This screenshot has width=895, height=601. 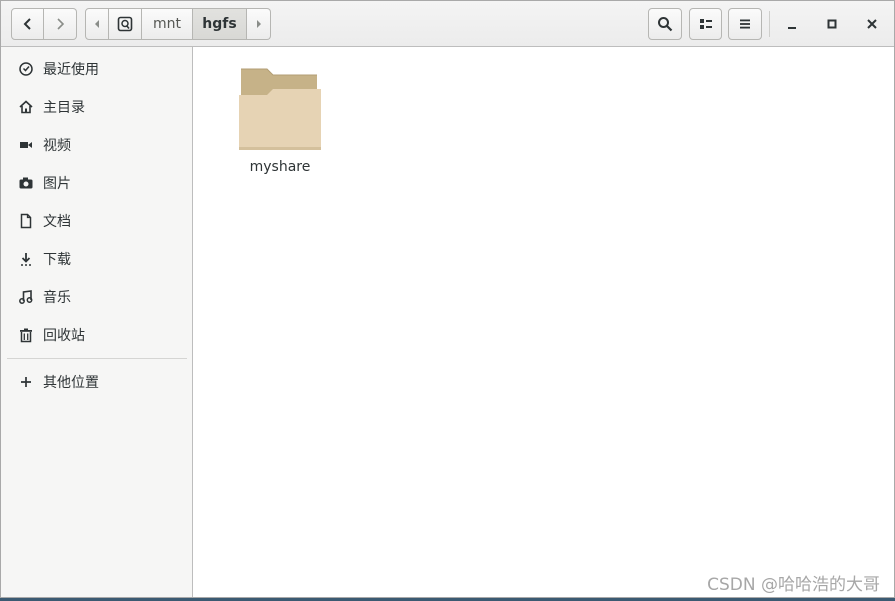 What do you see at coordinates (280, 167) in the screenshot?
I see `folder-label: myshare` at bounding box center [280, 167].